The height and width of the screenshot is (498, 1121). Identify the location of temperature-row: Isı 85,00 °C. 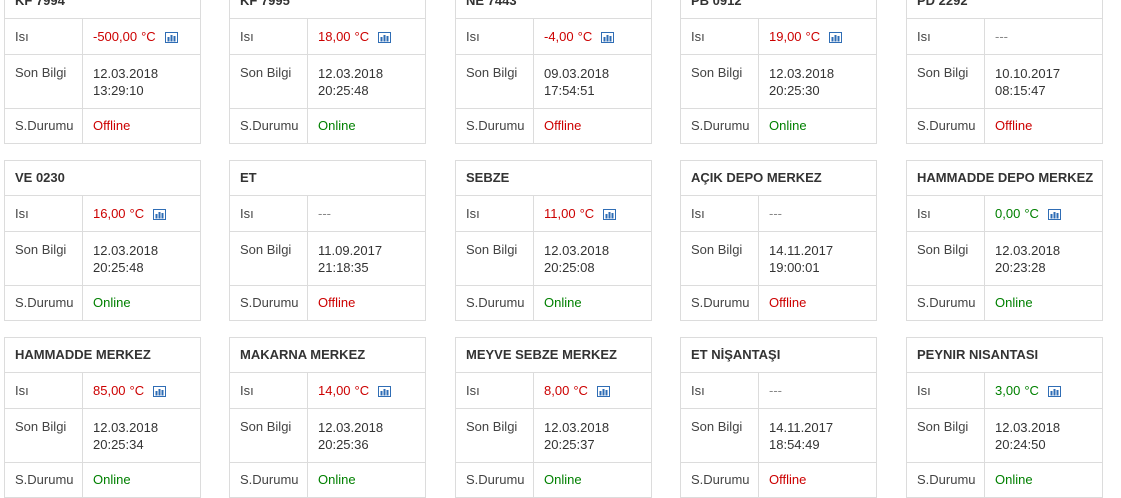
(102, 391).